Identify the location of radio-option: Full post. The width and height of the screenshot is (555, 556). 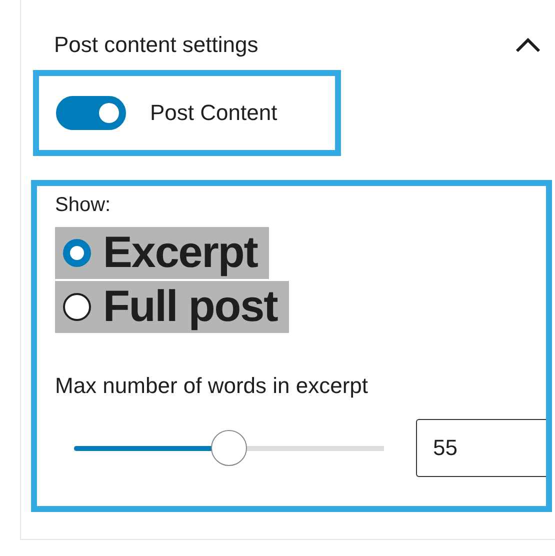
(172, 307).